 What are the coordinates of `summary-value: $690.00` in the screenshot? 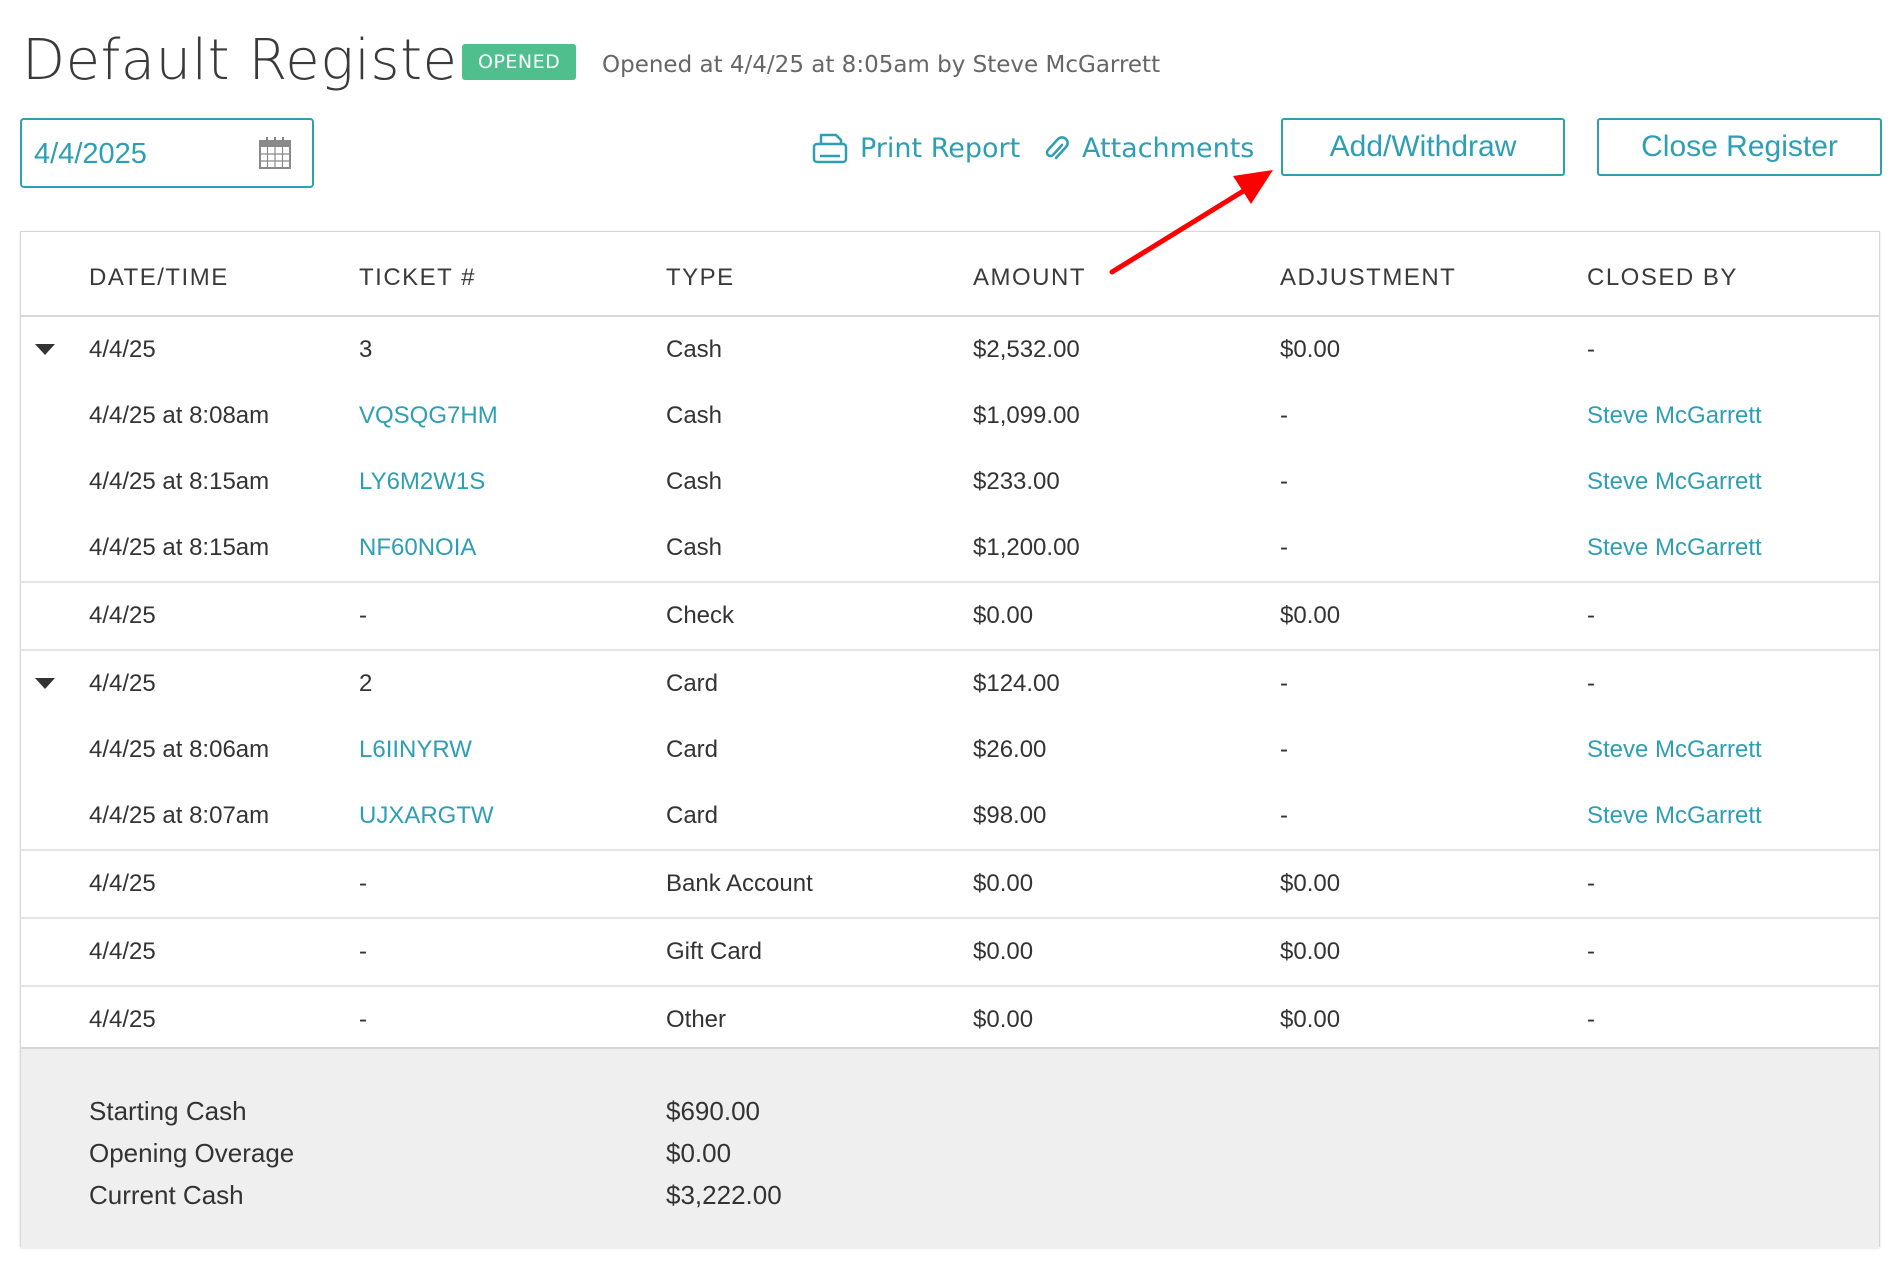 It's located at (713, 1111).